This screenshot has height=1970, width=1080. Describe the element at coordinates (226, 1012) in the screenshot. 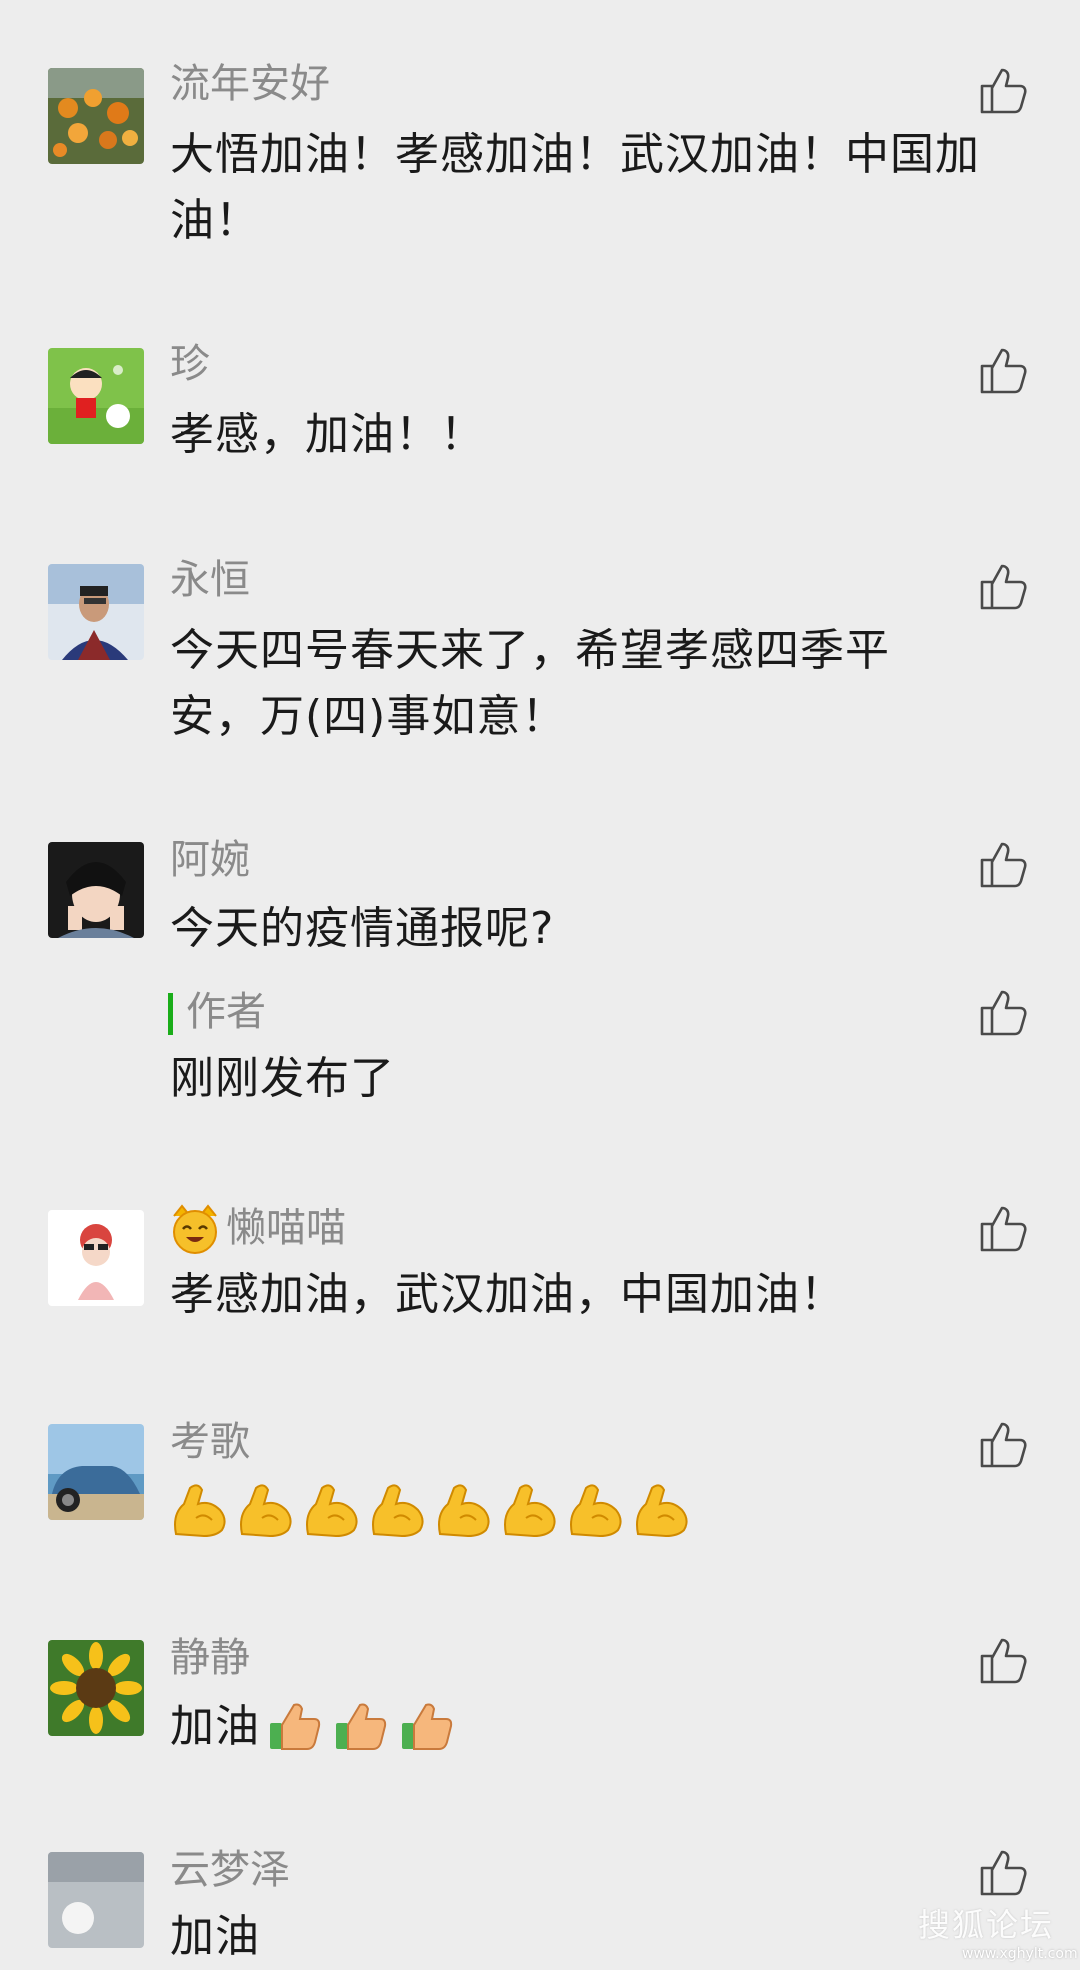

I see `author-name: 作者` at that location.